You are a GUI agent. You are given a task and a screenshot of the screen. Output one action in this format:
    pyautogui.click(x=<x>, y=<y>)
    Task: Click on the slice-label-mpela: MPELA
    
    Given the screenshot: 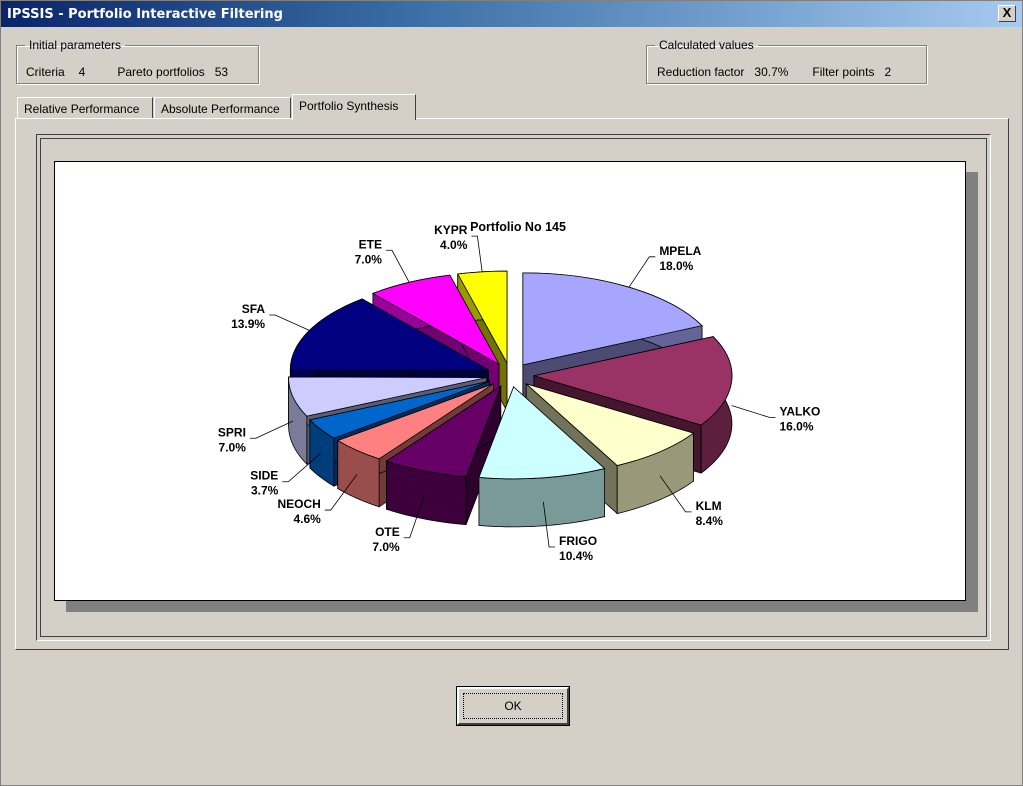 What is the action you would take?
    pyautogui.click(x=680, y=251)
    